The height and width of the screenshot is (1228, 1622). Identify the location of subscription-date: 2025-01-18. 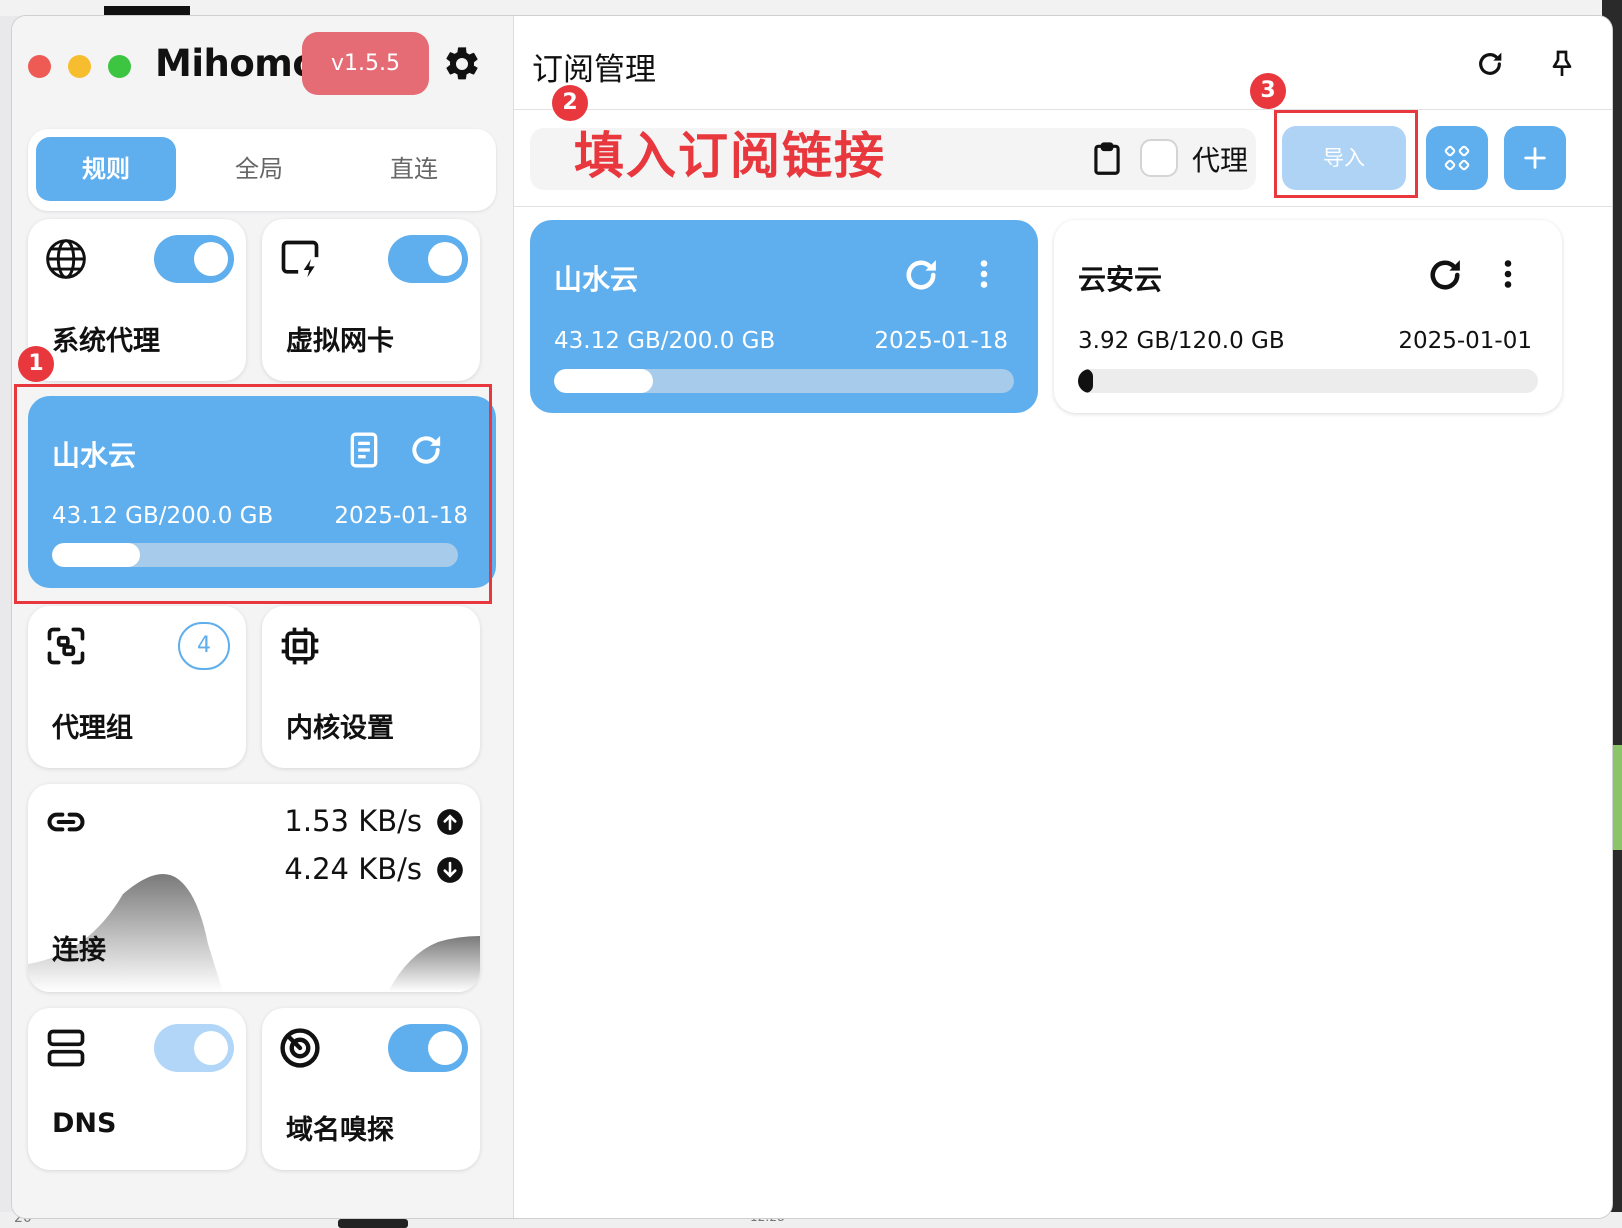
(941, 341).